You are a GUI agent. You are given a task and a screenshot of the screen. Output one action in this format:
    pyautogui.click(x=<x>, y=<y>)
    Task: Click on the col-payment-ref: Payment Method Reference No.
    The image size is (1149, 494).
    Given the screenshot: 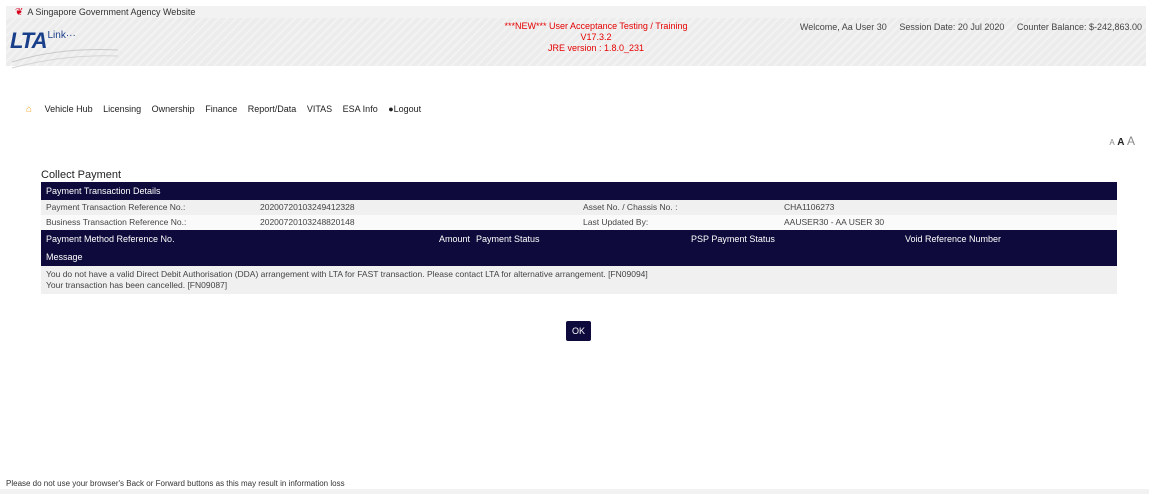 What is the action you would take?
    pyautogui.click(x=110, y=239)
    